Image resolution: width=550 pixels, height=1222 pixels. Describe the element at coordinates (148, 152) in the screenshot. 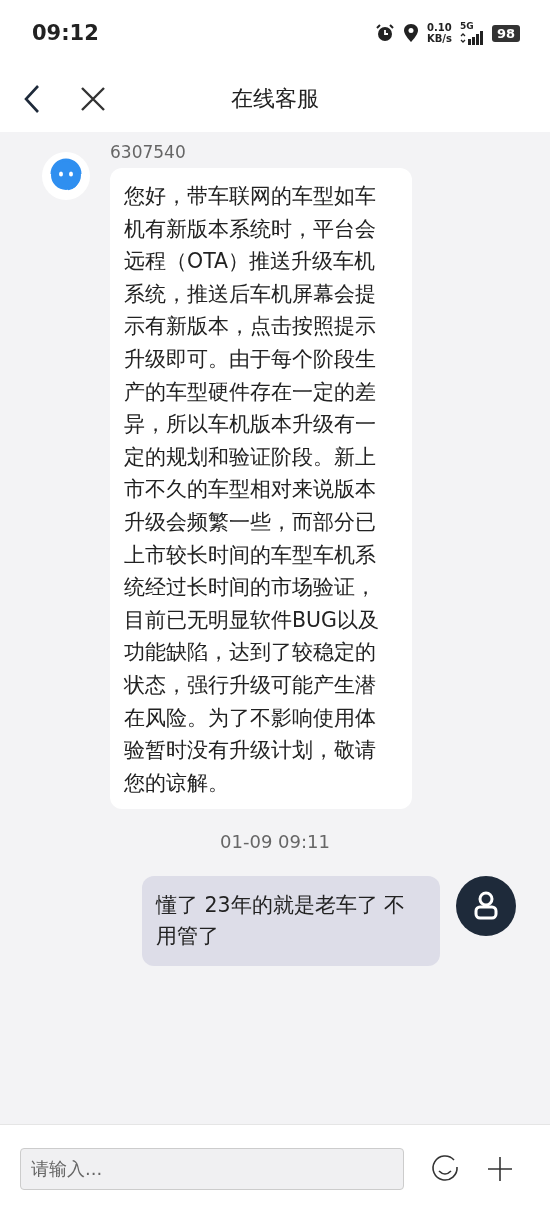

I see `sender-name: 6307540` at that location.